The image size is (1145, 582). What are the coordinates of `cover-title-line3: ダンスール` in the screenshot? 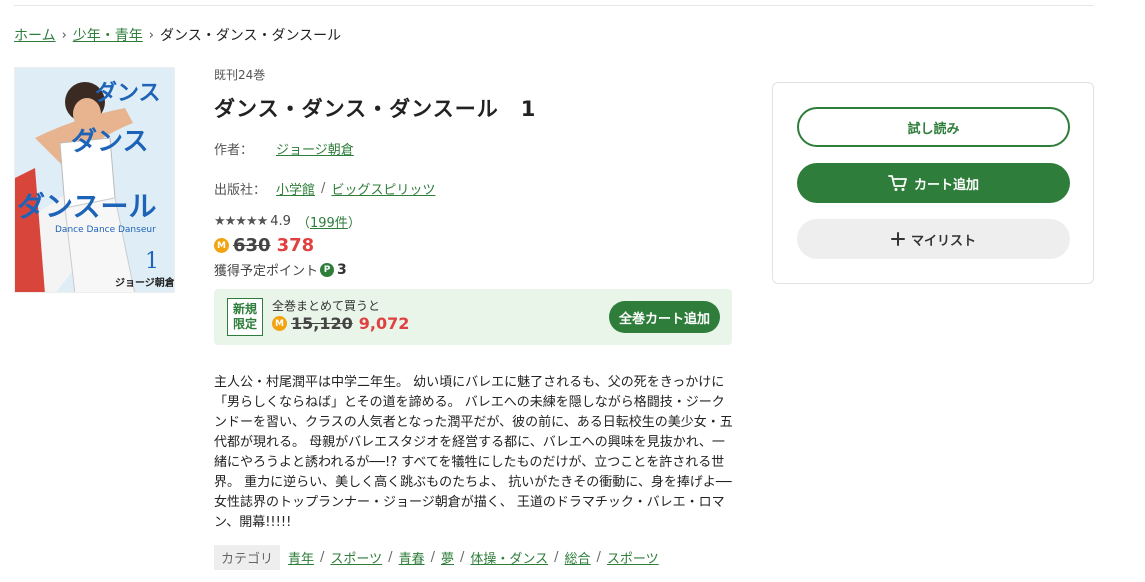 It's located at (86, 206).